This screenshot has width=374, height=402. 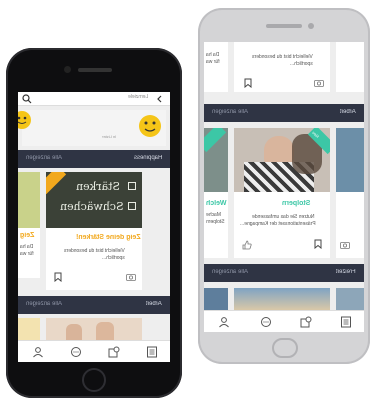 I want to click on card-title: Welch, so click(x=216, y=203).